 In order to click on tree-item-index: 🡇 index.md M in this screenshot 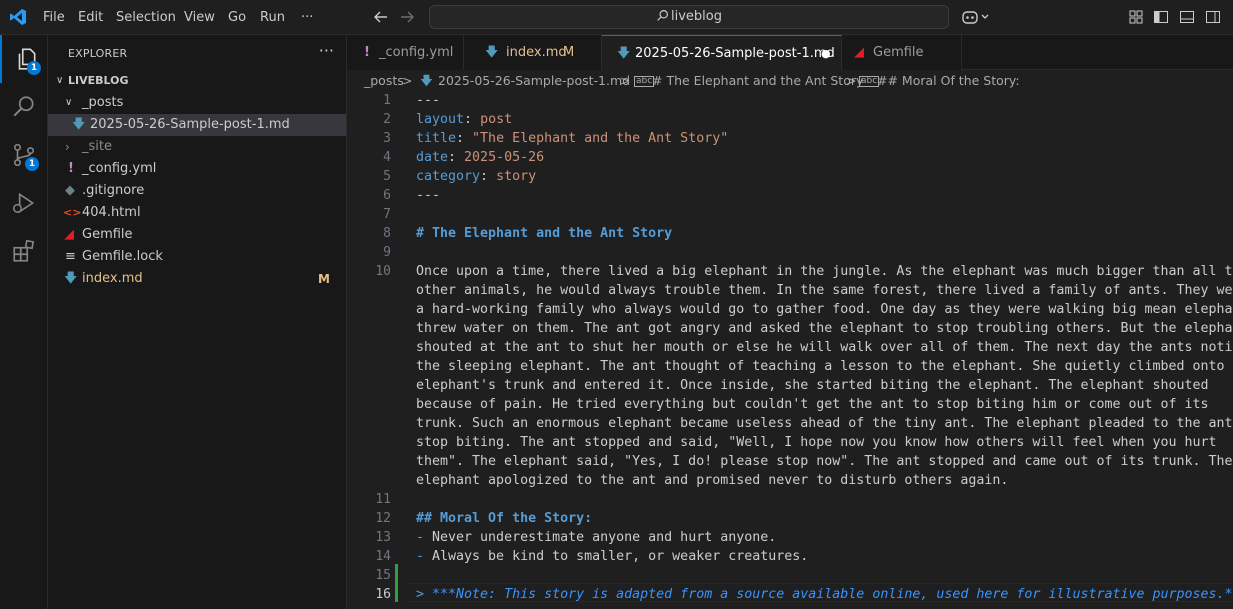, I will do `click(197, 279)`.